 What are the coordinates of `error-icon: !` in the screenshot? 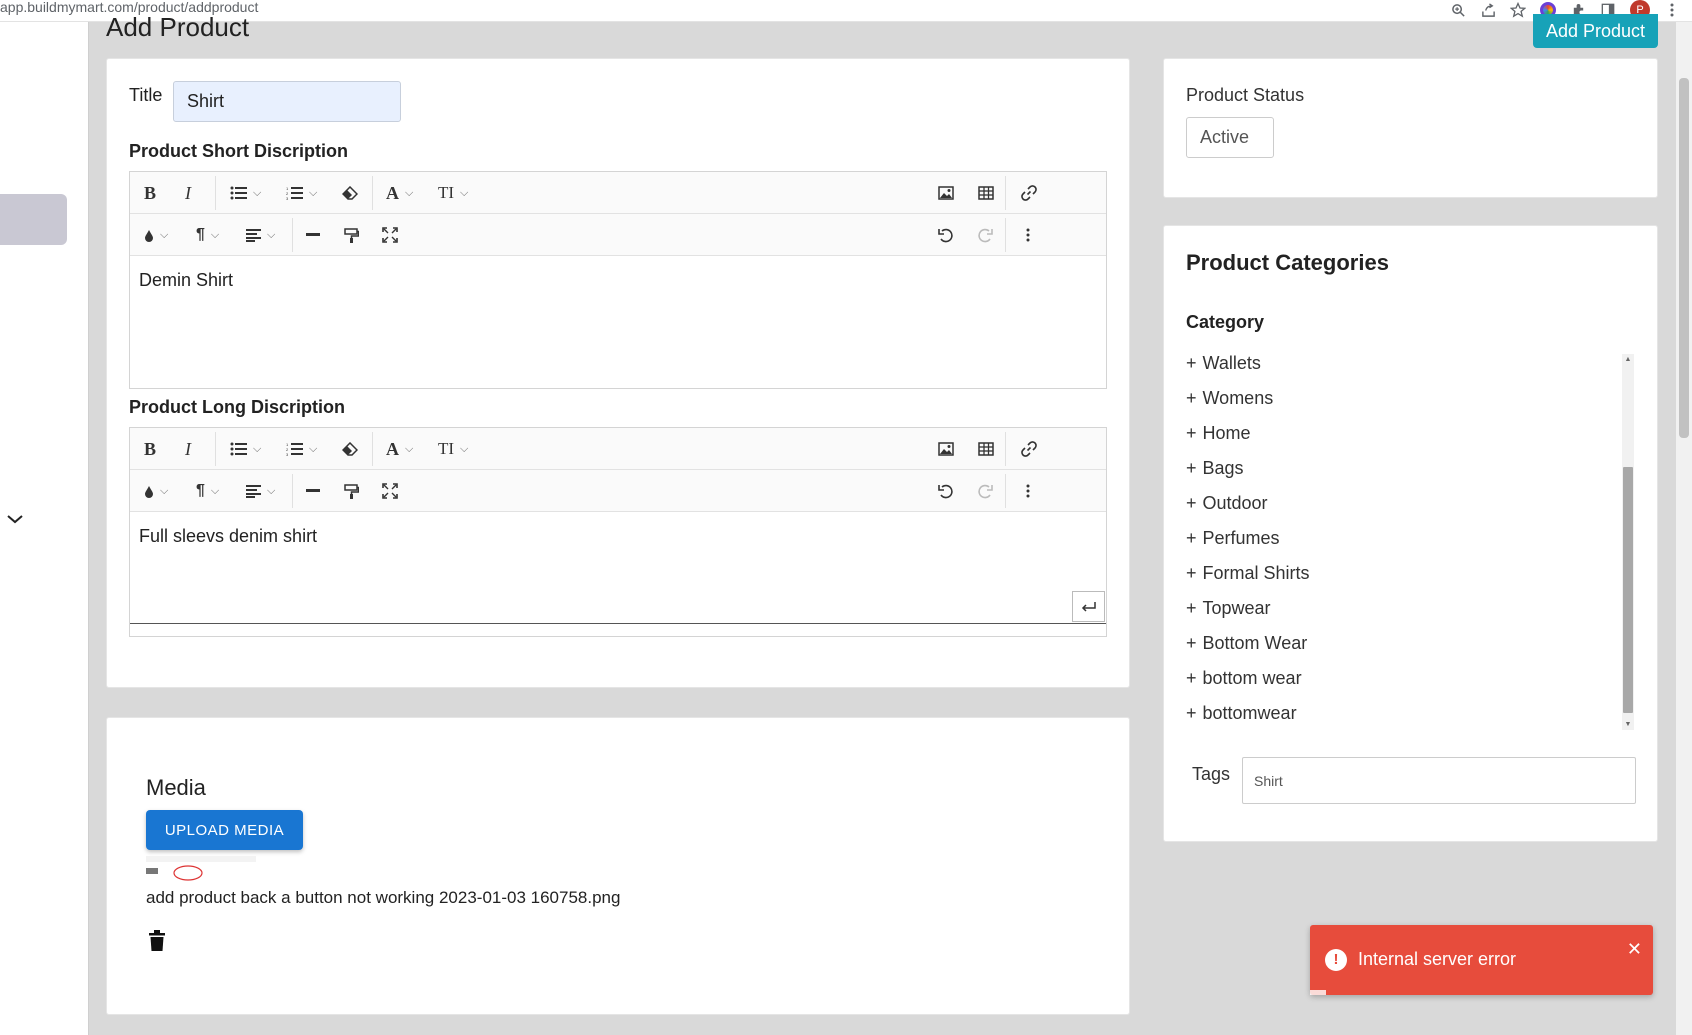 It's located at (1336, 960).